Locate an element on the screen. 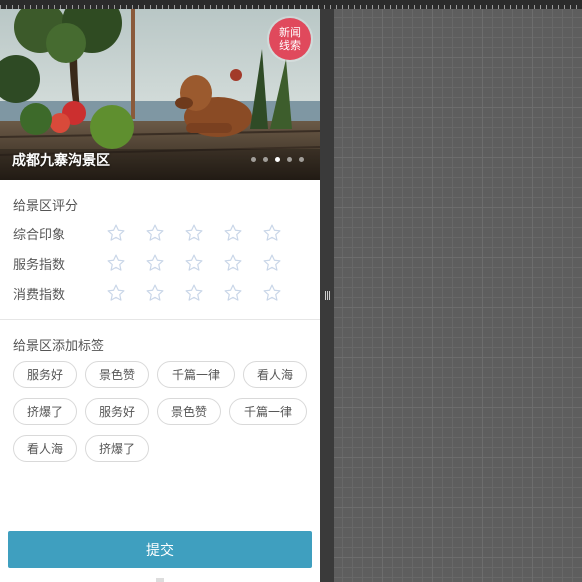 The width and height of the screenshot is (582, 582). rating-label: 服务指数 is located at coordinates (39, 265).